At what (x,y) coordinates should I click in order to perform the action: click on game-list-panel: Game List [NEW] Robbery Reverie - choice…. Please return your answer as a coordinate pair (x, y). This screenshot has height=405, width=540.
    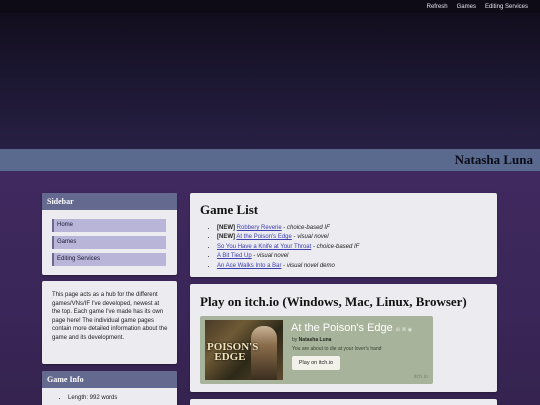
    Looking at the image, I should click on (343, 235).